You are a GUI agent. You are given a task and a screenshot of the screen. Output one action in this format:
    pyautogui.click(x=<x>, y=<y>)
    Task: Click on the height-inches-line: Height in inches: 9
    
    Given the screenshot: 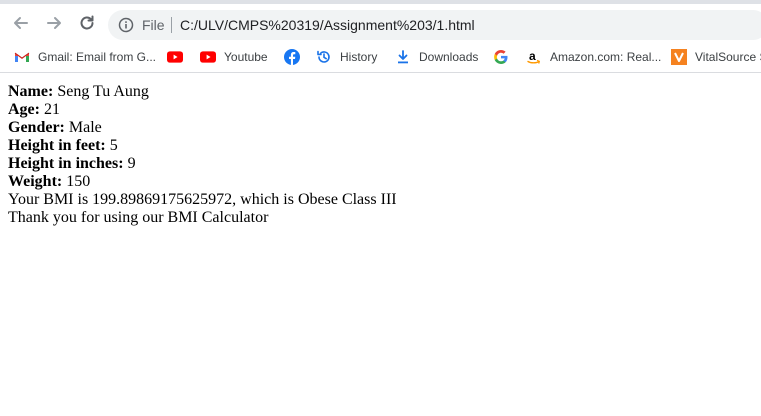 What is the action you would take?
    pyautogui.click(x=202, y=164)
    